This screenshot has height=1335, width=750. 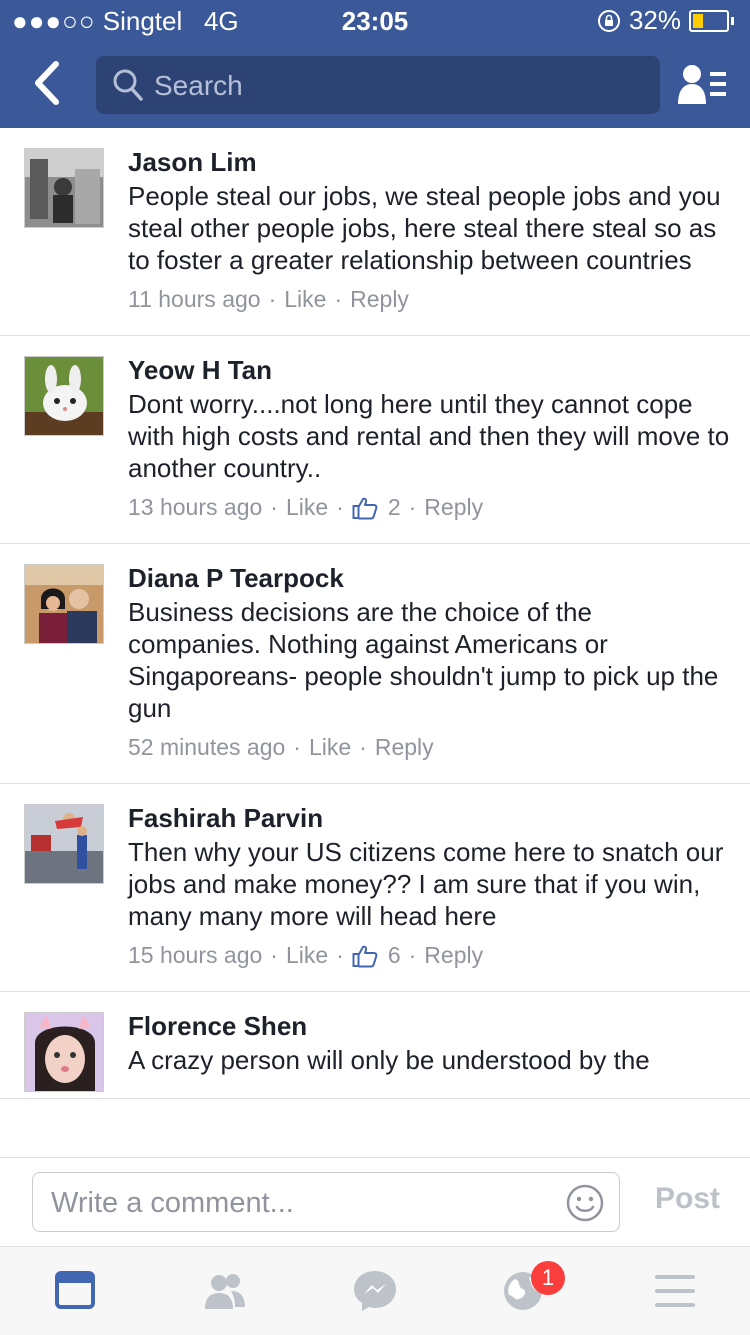 I want to click on comment-meta: 15 hours ago · Like · 6 · Reply, so click(x=429, y=955).